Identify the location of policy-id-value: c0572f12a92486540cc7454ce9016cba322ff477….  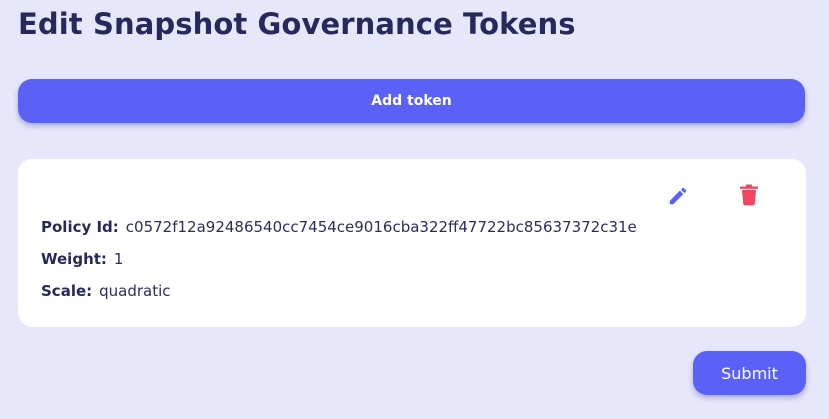
(381, 227).